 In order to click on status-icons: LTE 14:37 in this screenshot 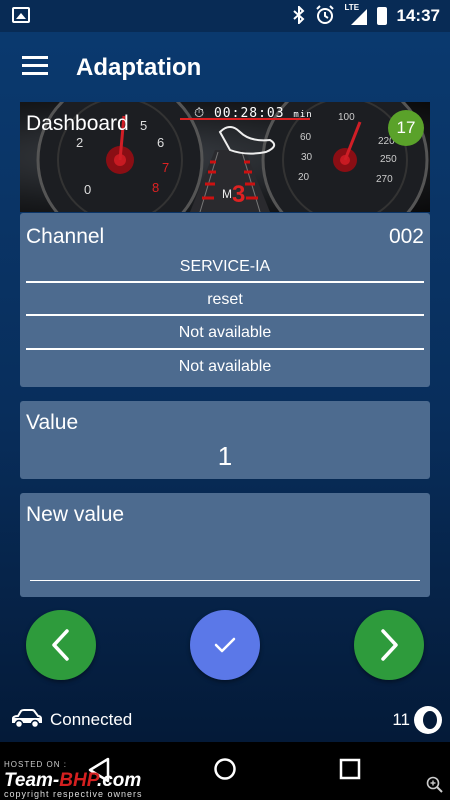, I will do `click(366, 16)`.